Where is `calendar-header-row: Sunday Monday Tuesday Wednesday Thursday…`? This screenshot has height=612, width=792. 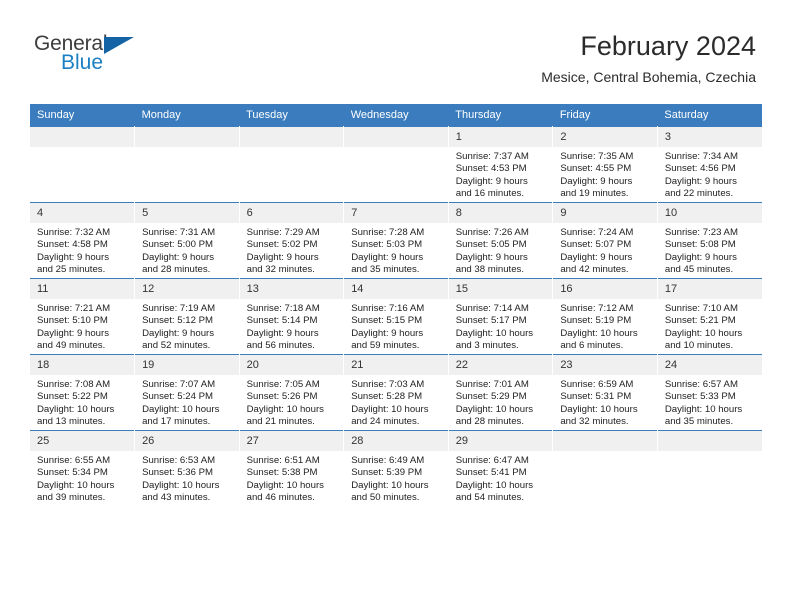 calendar-header-row: Sunday Monday Tuesday Wednesday Thursday… is located at coordinates (396, 115).